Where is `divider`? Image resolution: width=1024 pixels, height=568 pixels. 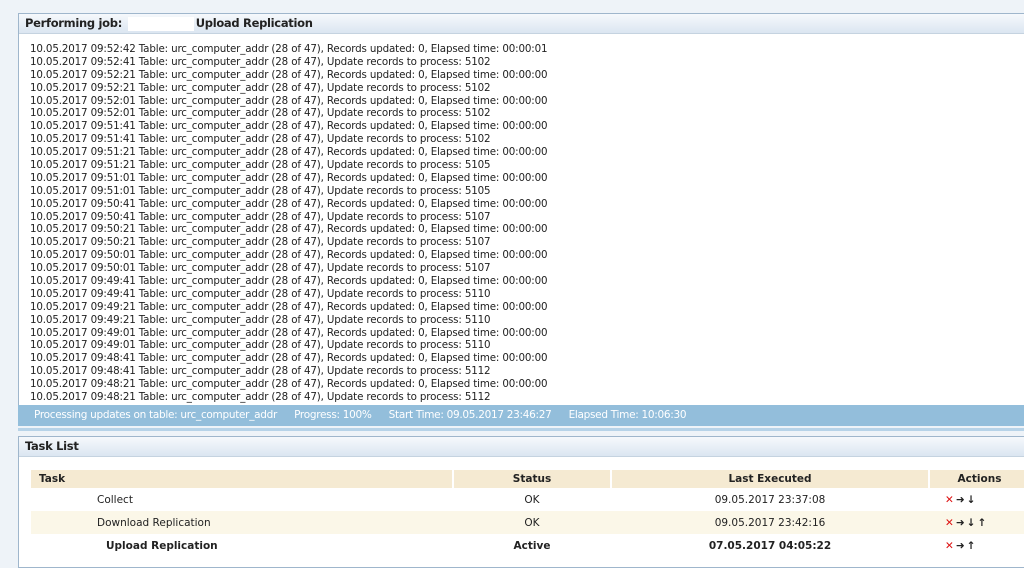 divider is located at coordinates (521, 429).